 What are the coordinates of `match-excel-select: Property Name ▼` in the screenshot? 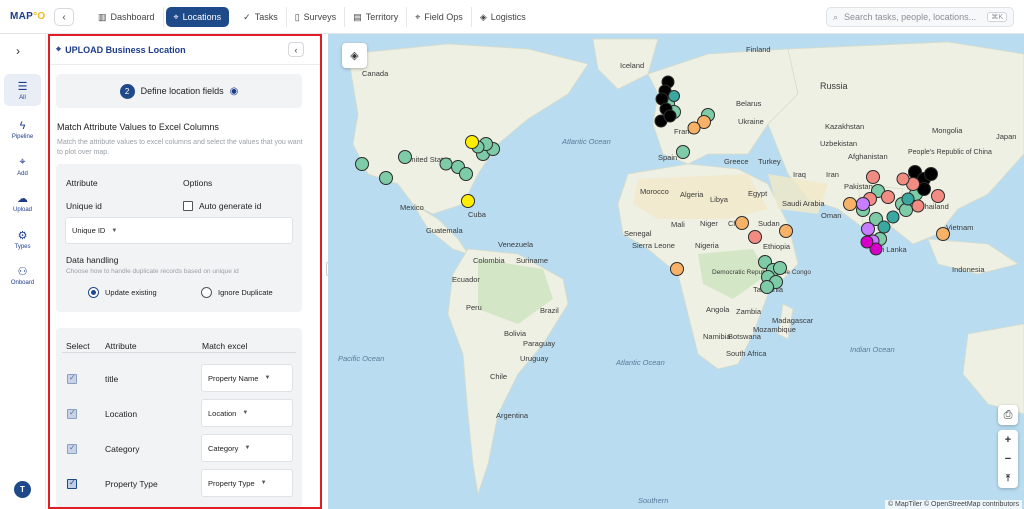 It's located at (247, 378).